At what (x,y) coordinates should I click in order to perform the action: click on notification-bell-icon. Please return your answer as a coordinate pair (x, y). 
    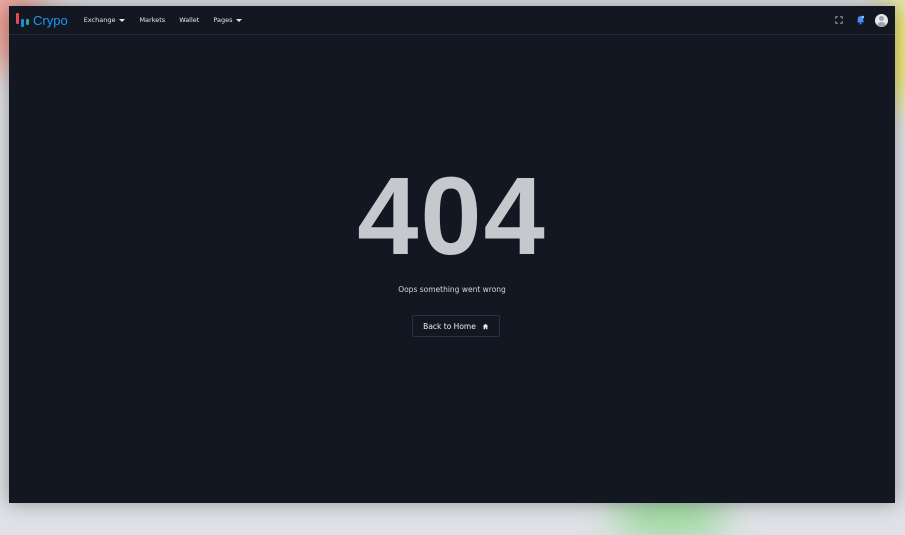
    Looking at the image, I should click on (860, 20).